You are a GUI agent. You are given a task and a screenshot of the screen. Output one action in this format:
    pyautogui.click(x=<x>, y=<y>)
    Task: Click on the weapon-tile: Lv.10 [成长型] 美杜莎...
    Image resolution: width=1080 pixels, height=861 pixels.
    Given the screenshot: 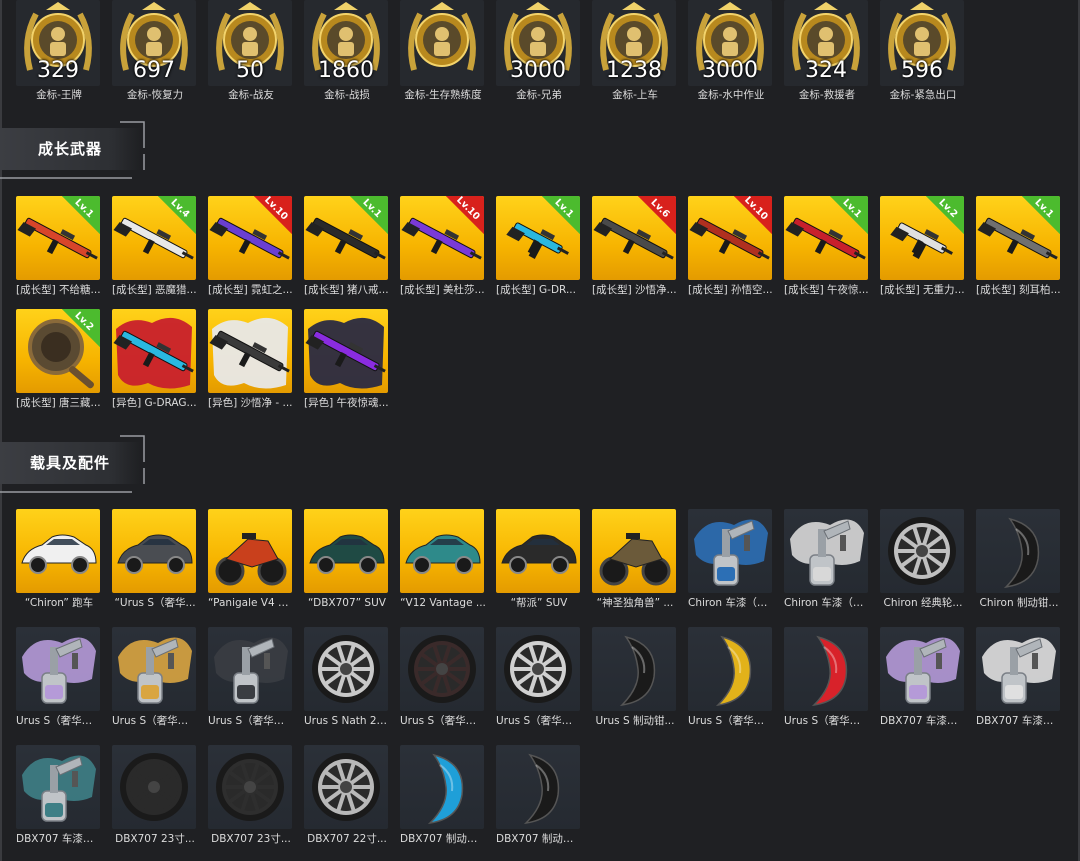 What is the action you would take?
    pyautogui.click(x=442, y=246)
    